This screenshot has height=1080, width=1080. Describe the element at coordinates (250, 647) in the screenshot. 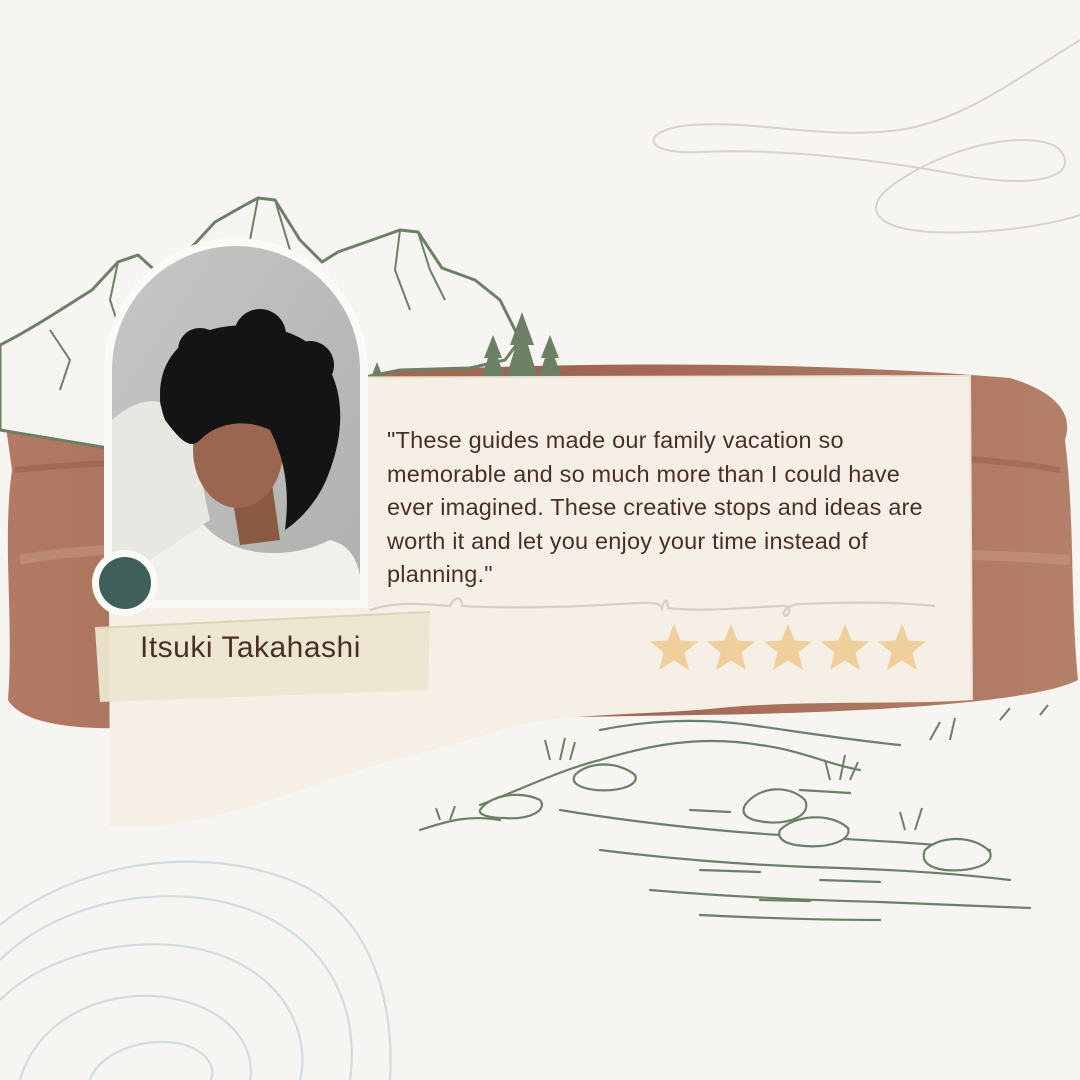

I see `reviewer-name: Itsuki Takahashi` at that location.